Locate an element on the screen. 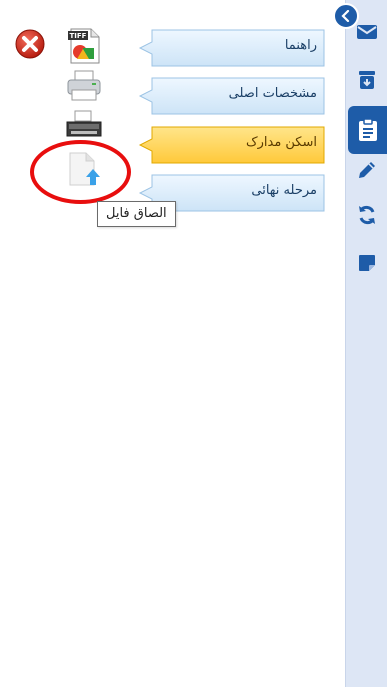 This screenshot has height=687, width=387. clipboard-icon is located at coordinates (368, 129).